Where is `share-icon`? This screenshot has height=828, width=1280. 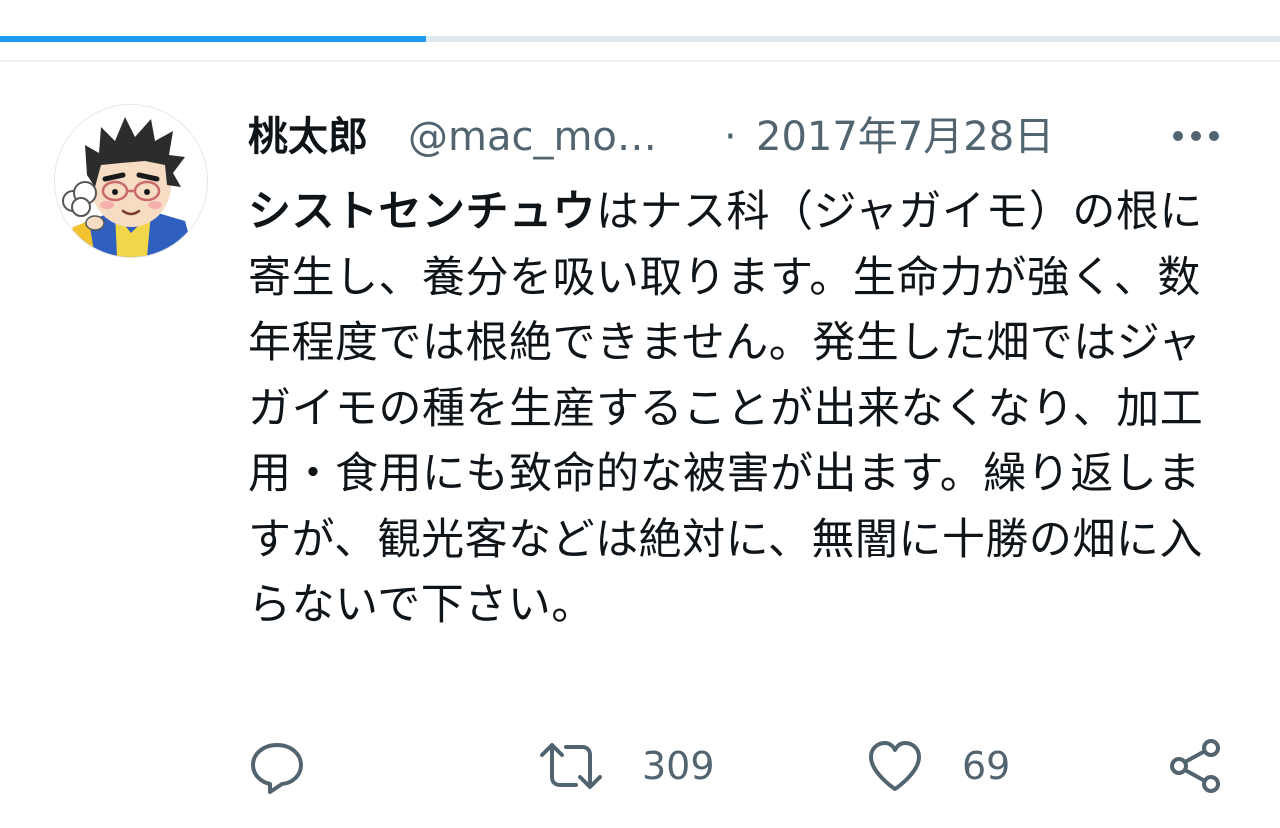 share-icon is located at coordinates (1195, 766).